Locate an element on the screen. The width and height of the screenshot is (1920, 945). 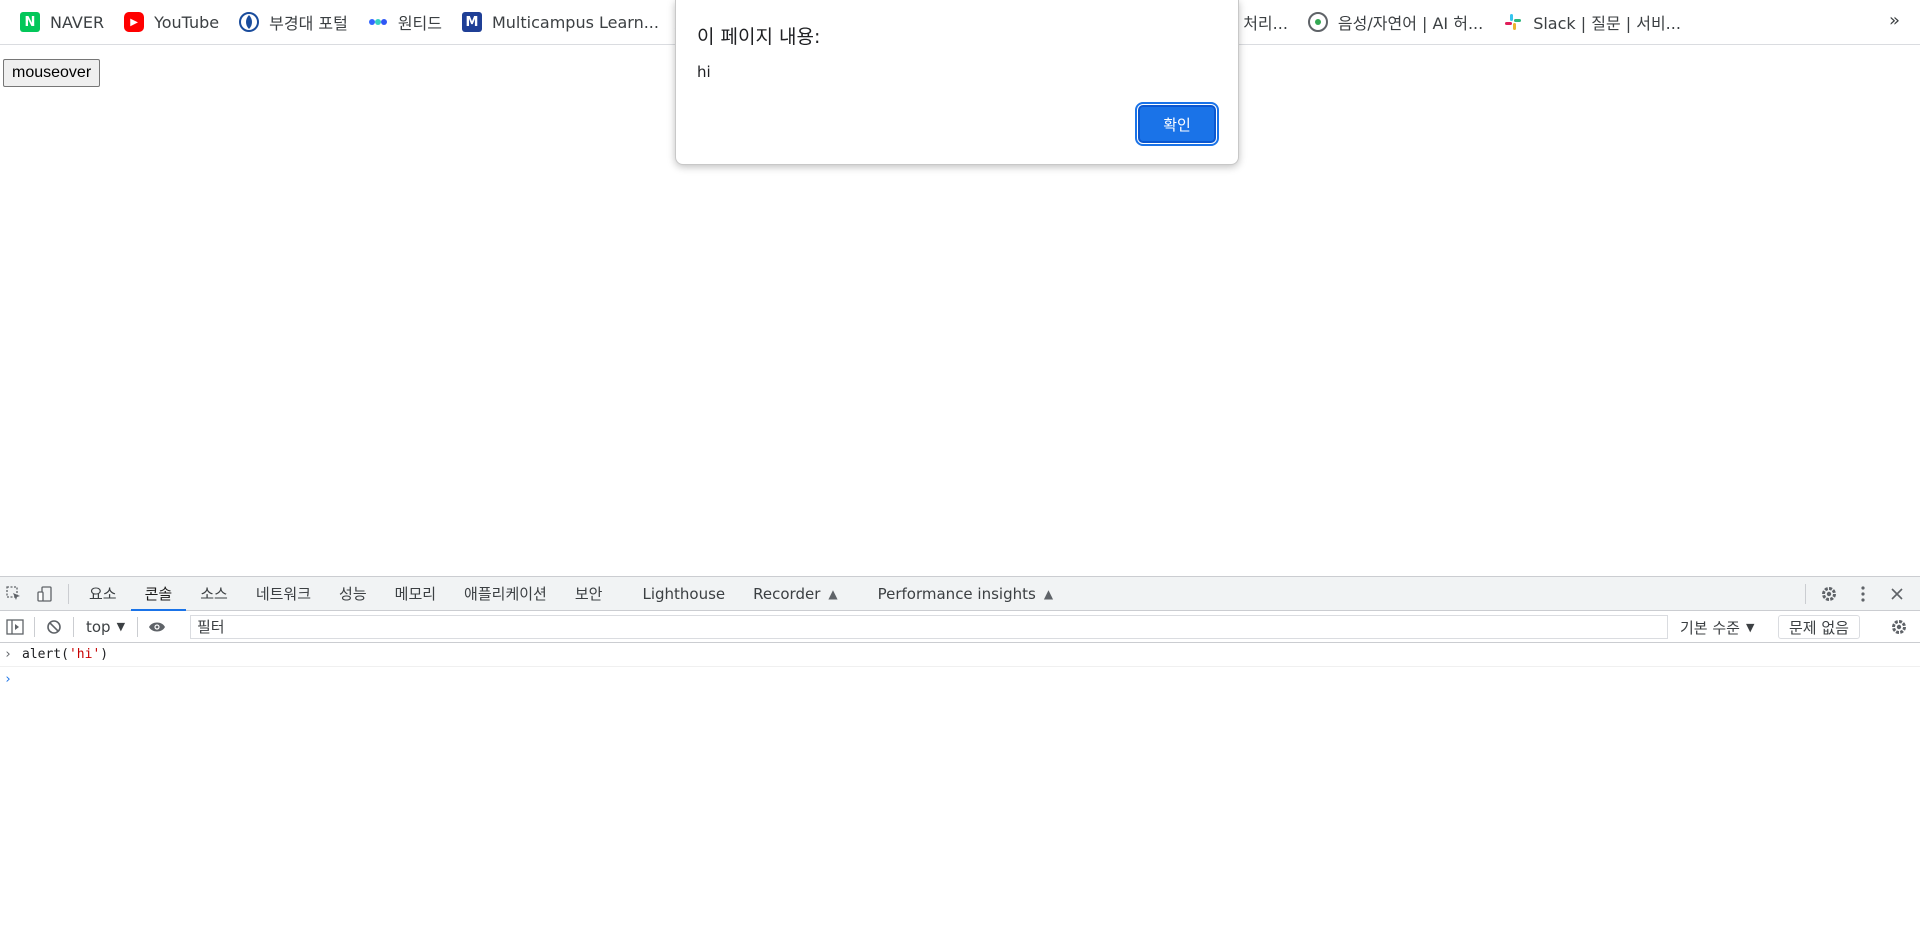
tab-security: 보안 is located at coordinates (589, 594).